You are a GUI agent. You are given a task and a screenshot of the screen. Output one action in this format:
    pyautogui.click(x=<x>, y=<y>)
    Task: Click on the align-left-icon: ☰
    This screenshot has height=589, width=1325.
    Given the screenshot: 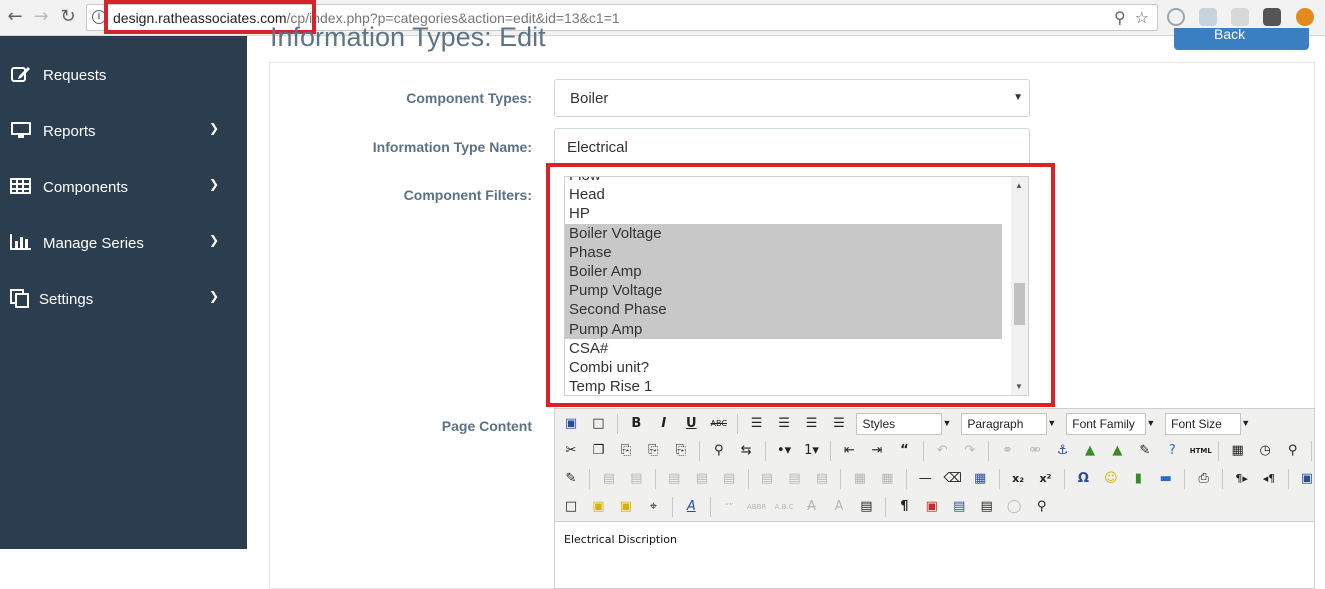 What is the action you would take?
    pyautogui.click(x=757, y=424)
    